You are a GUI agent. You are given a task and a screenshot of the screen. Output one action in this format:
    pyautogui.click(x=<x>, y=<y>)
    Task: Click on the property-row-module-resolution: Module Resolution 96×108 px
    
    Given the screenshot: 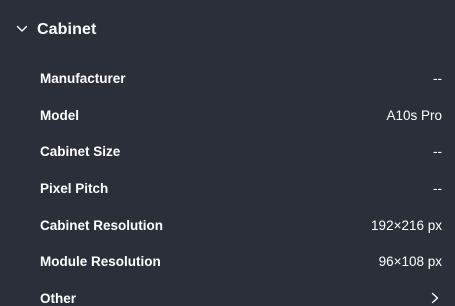 What is the action you would take?
    pyautogui.click(x=227, y=261)
    